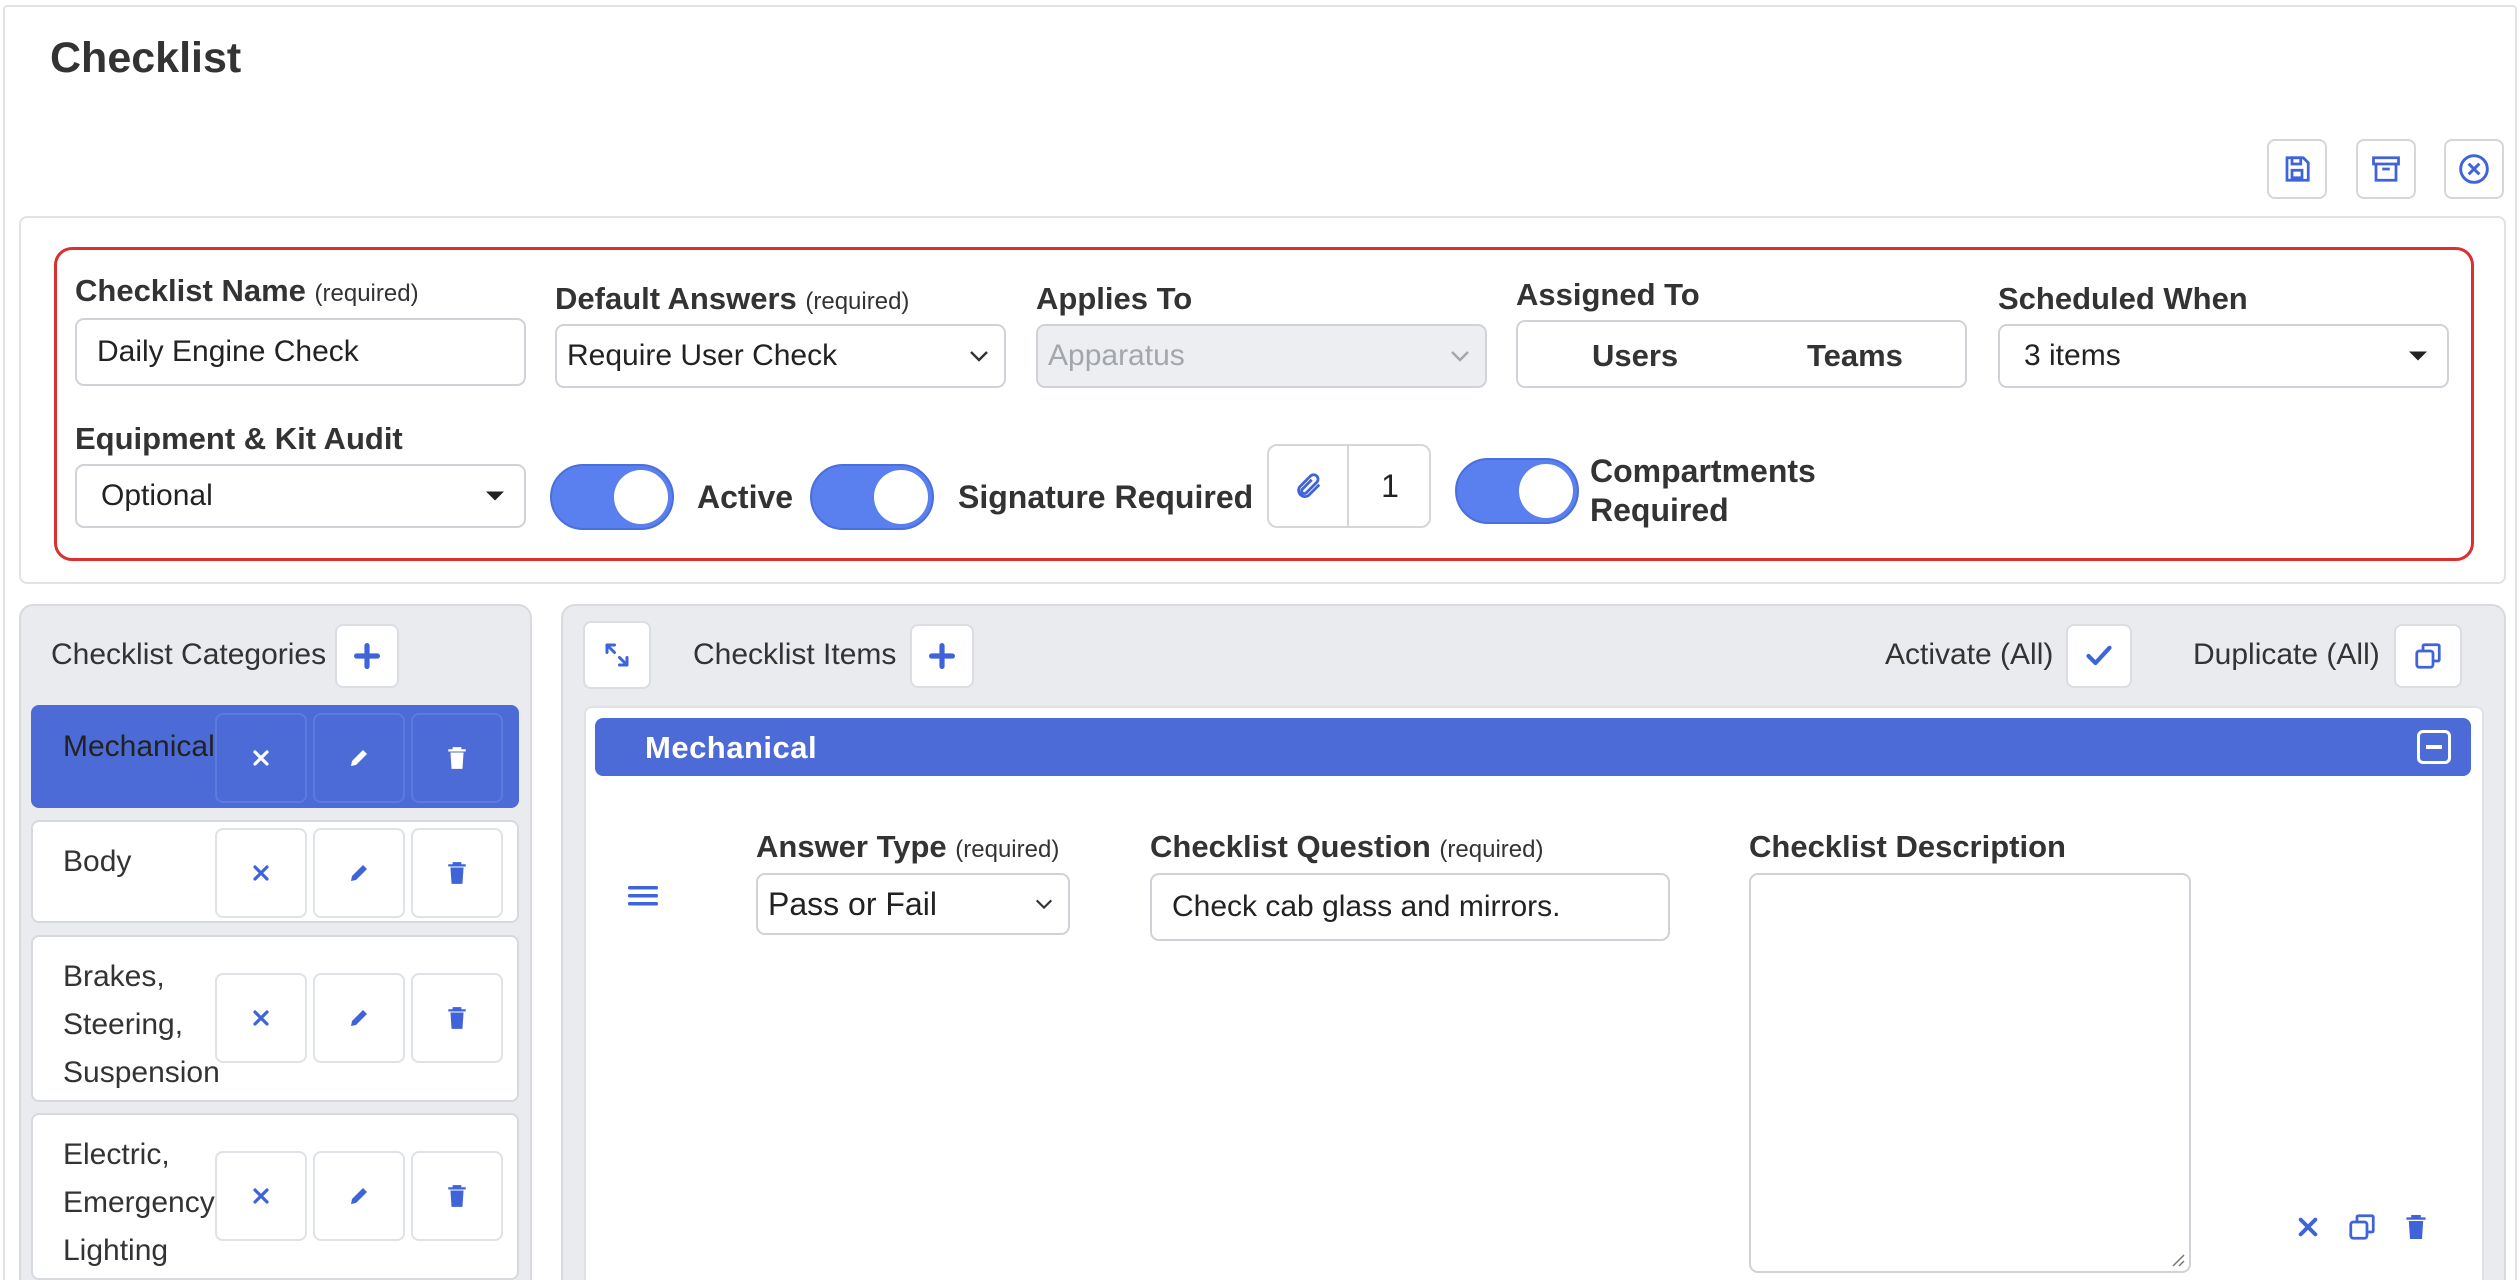 This screenshot has height=1280, width=2520. What do you see at coordinates (1970, 1073) in the screenshot?
I see `checklist-description-textarea` at bounding box center [1970, 1073].